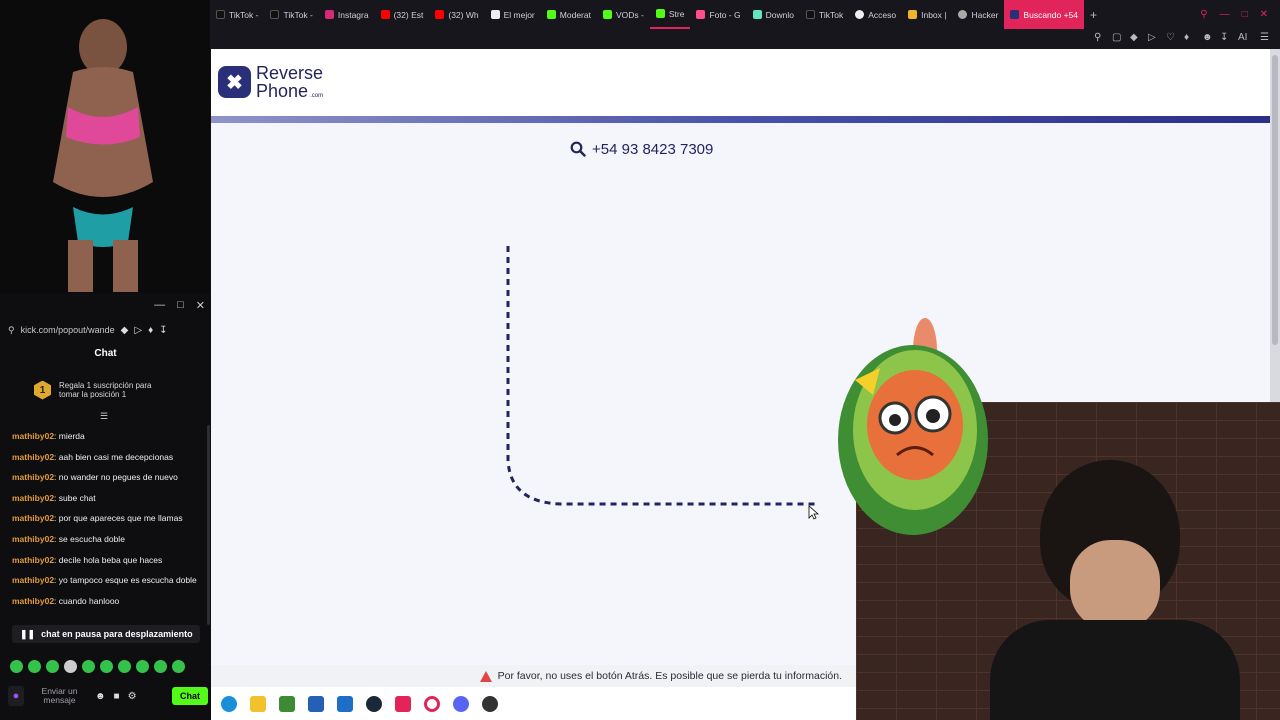  What do you see at coordinates (287, 703) in the screenshot?
I see `minecraft-icon` at bounding box center [287, 703].